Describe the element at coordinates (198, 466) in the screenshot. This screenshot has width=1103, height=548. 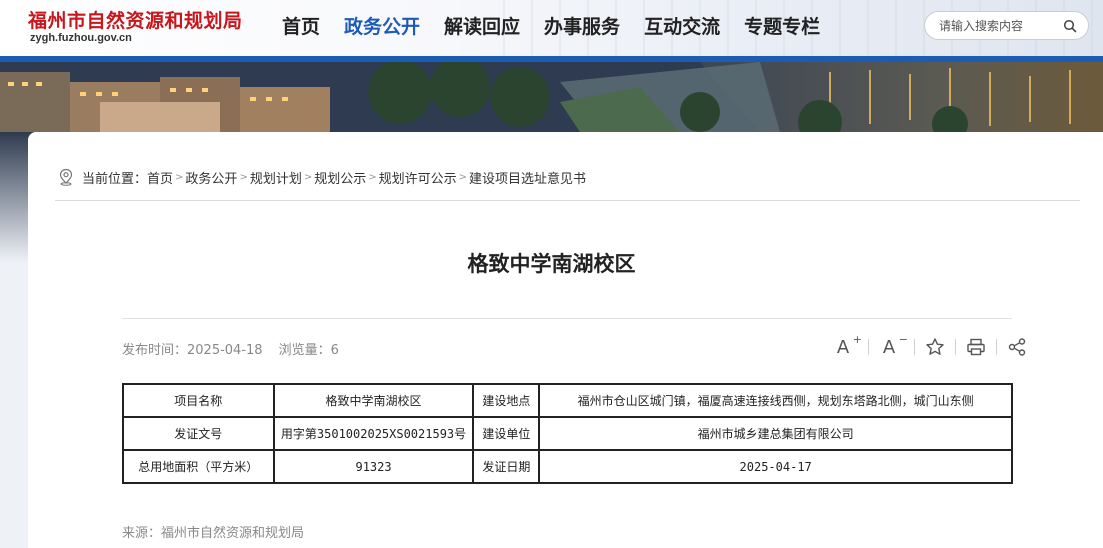
I see `table-cell-label: 总用地面积（平方米）` at that location.